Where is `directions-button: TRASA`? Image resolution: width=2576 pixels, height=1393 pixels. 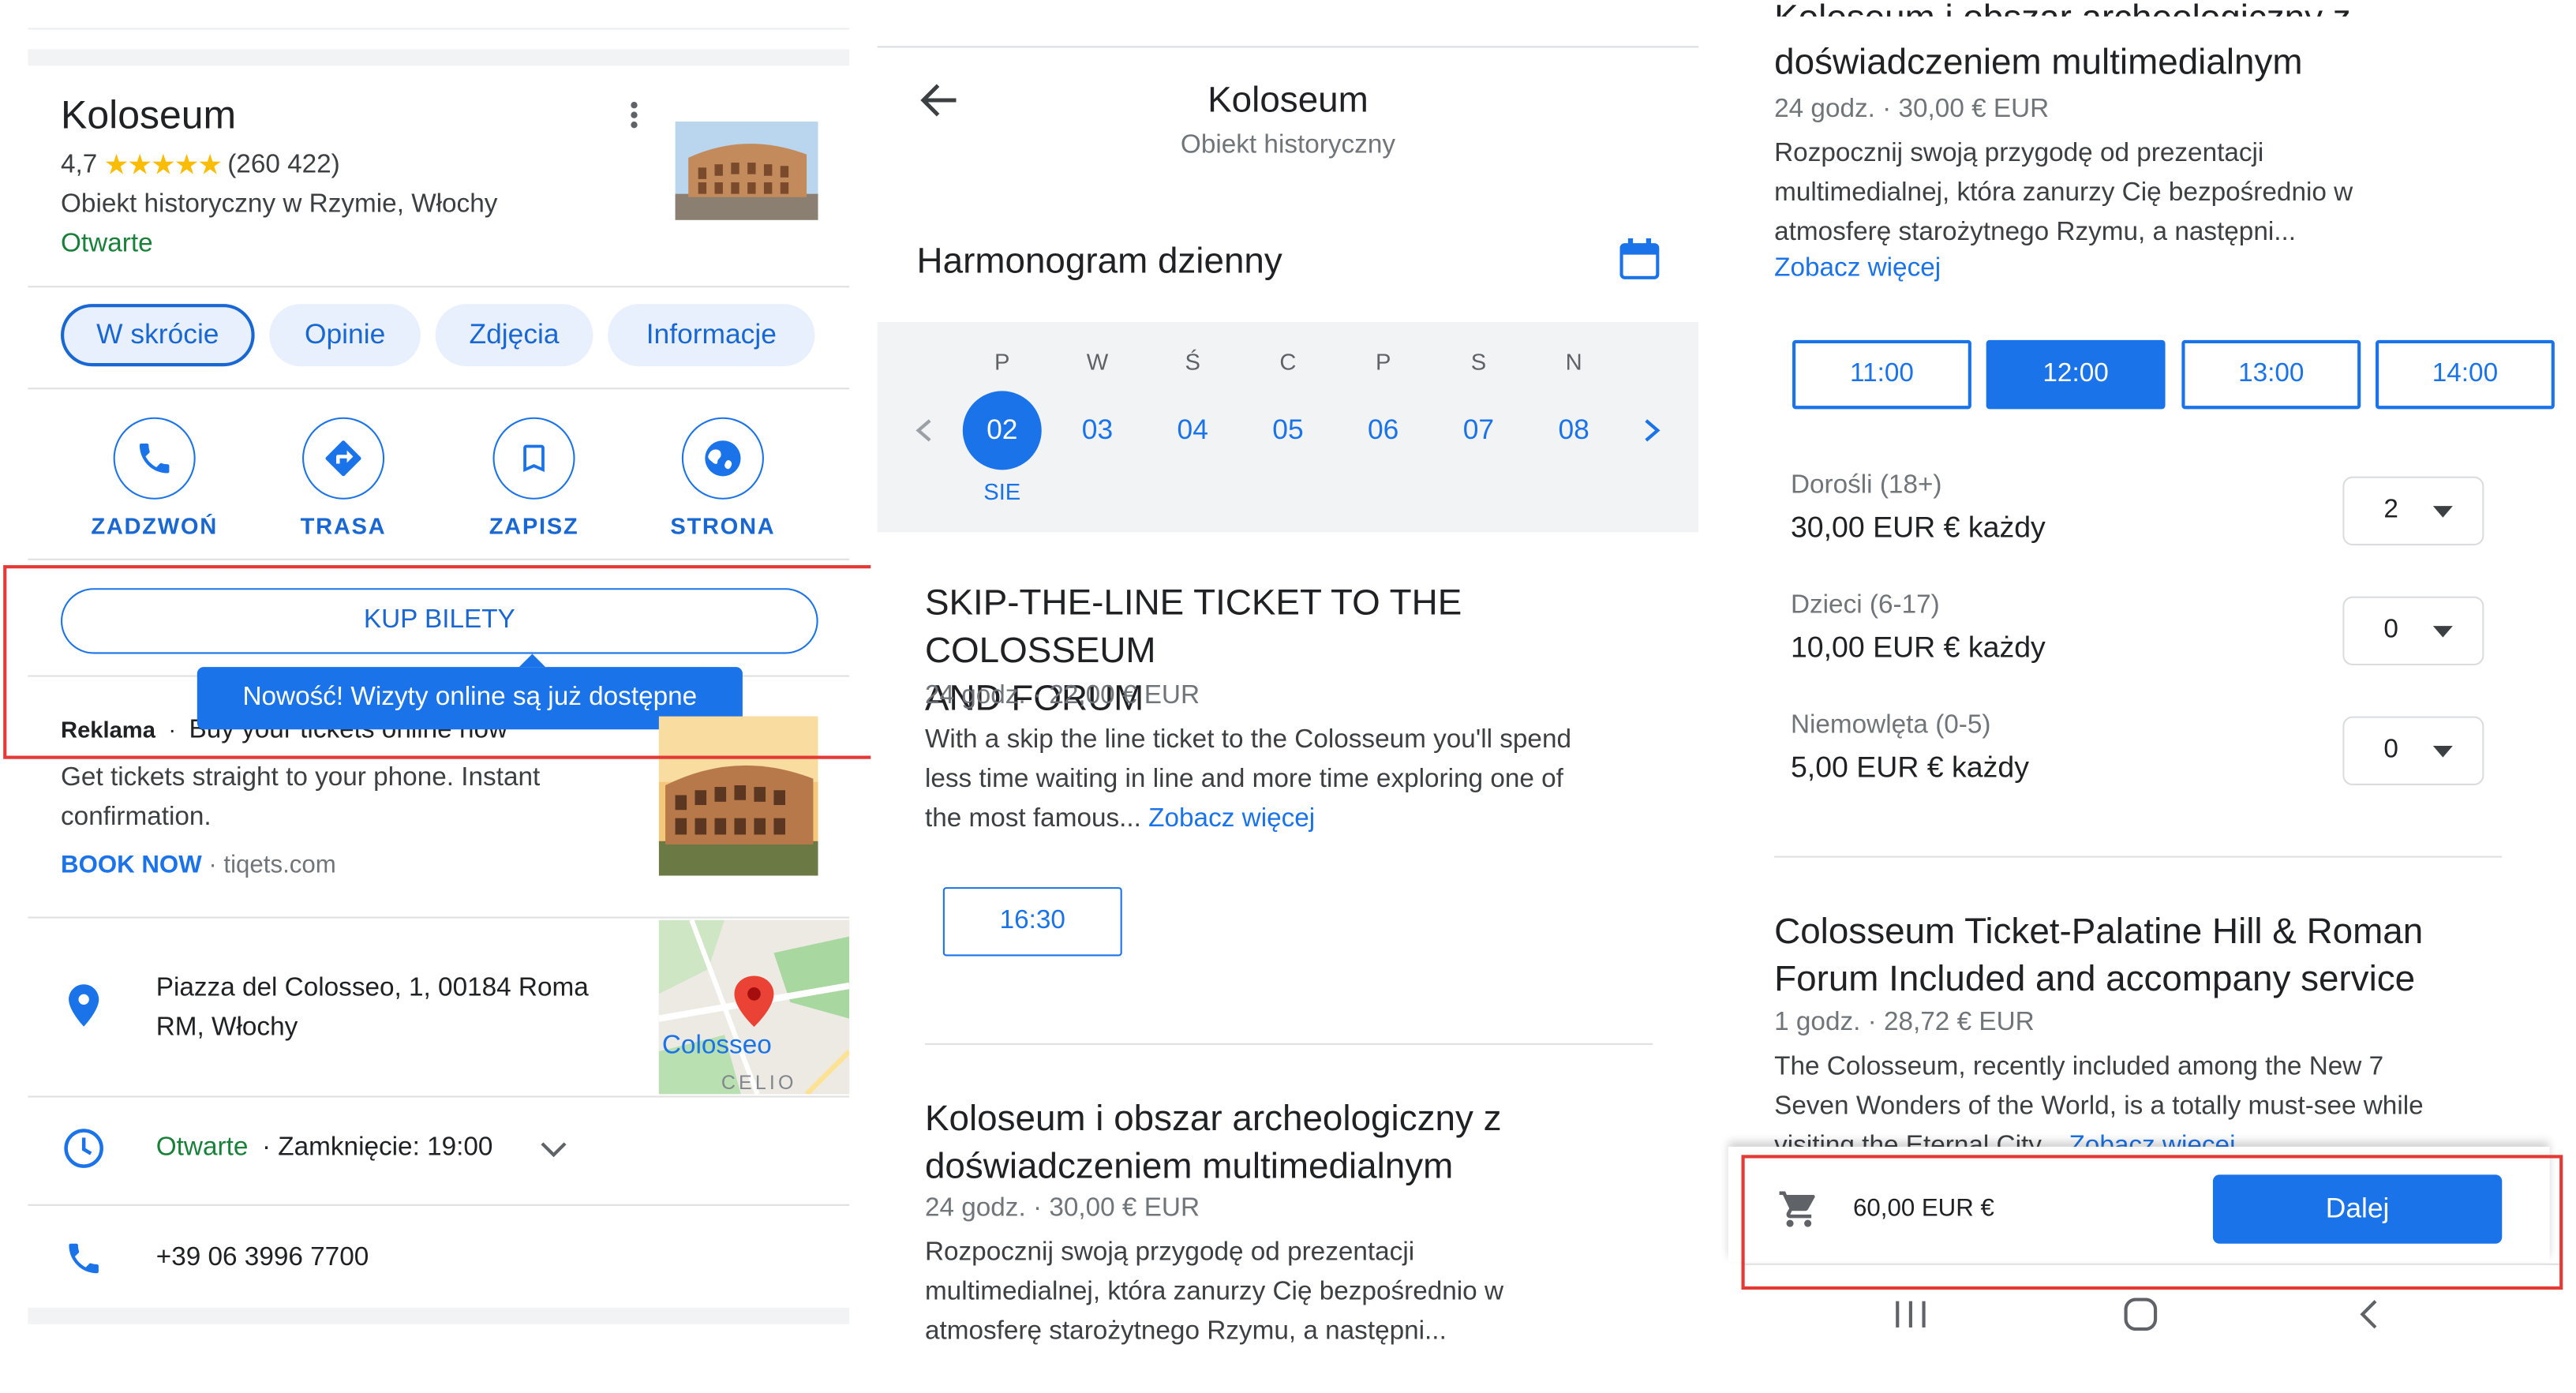 directions-button: TRASA is located at coordinates (343, 478).